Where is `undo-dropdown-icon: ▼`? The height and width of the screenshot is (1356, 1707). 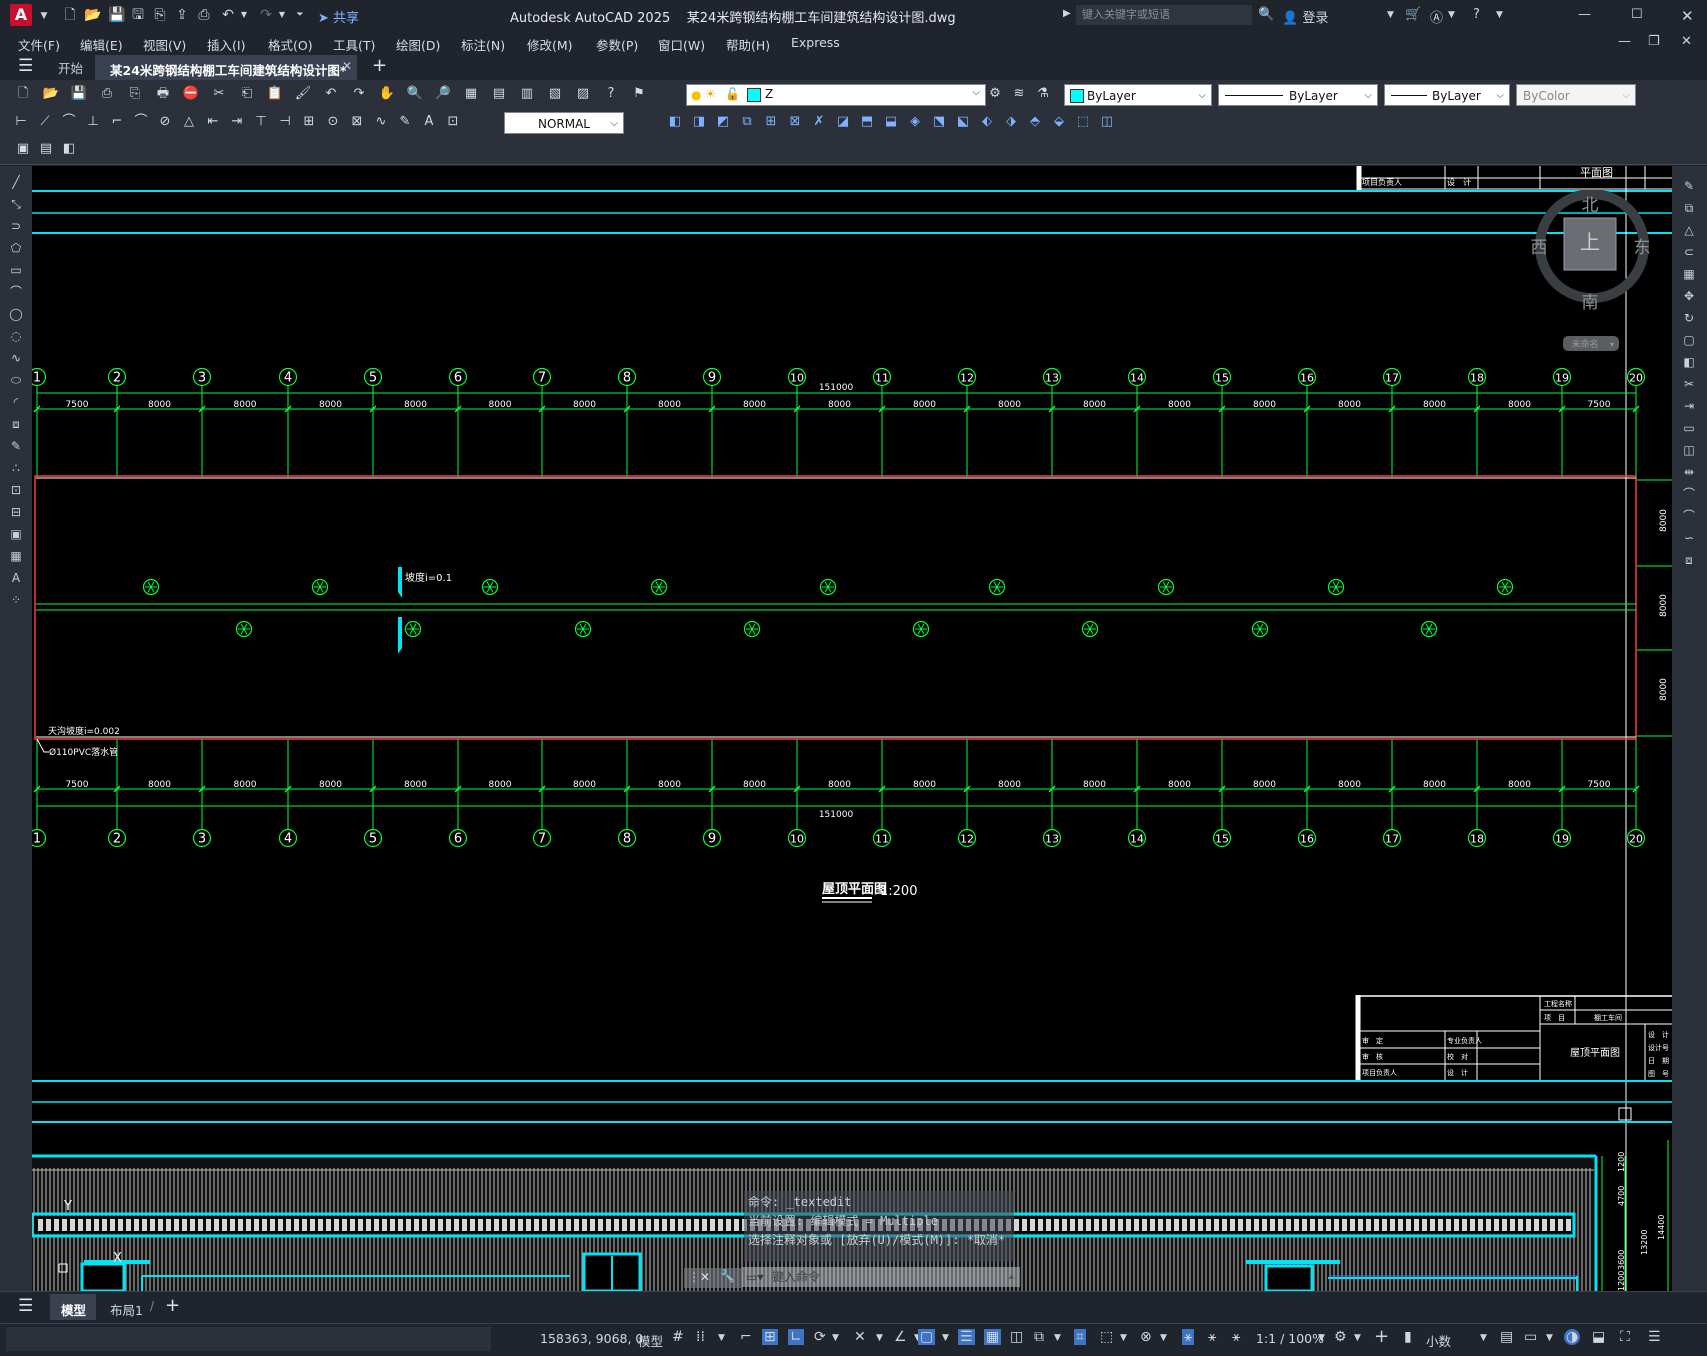 undo-dropdown-icon: ▼ is located at coordinates (244, 15).